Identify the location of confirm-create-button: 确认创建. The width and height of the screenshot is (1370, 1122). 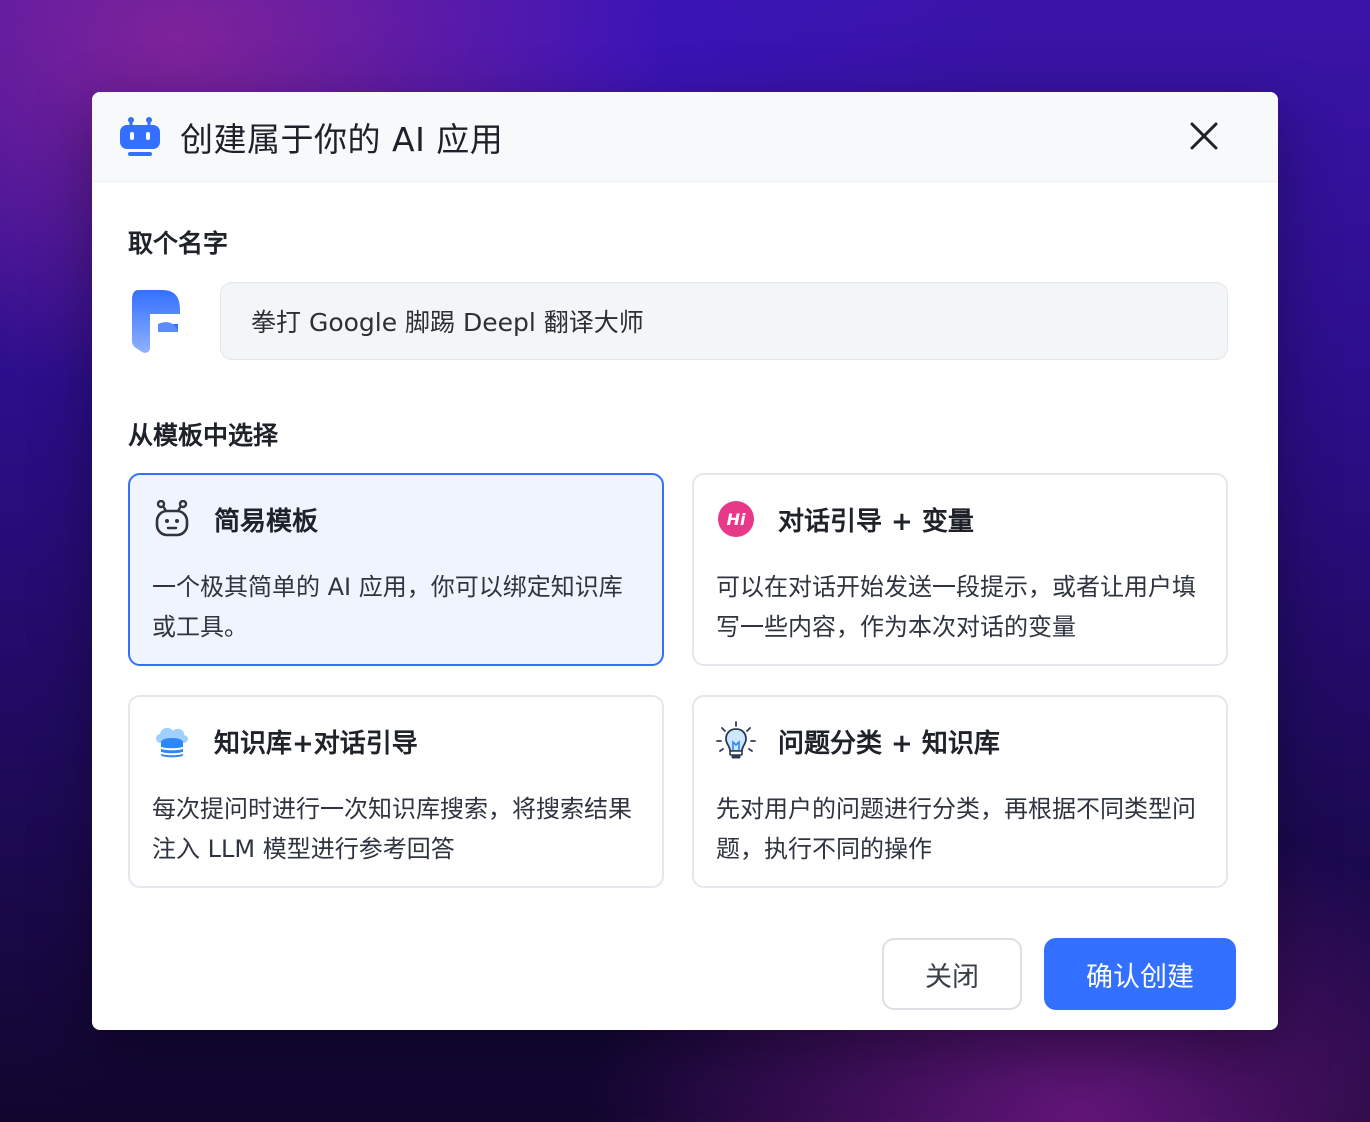
(1140, 974).